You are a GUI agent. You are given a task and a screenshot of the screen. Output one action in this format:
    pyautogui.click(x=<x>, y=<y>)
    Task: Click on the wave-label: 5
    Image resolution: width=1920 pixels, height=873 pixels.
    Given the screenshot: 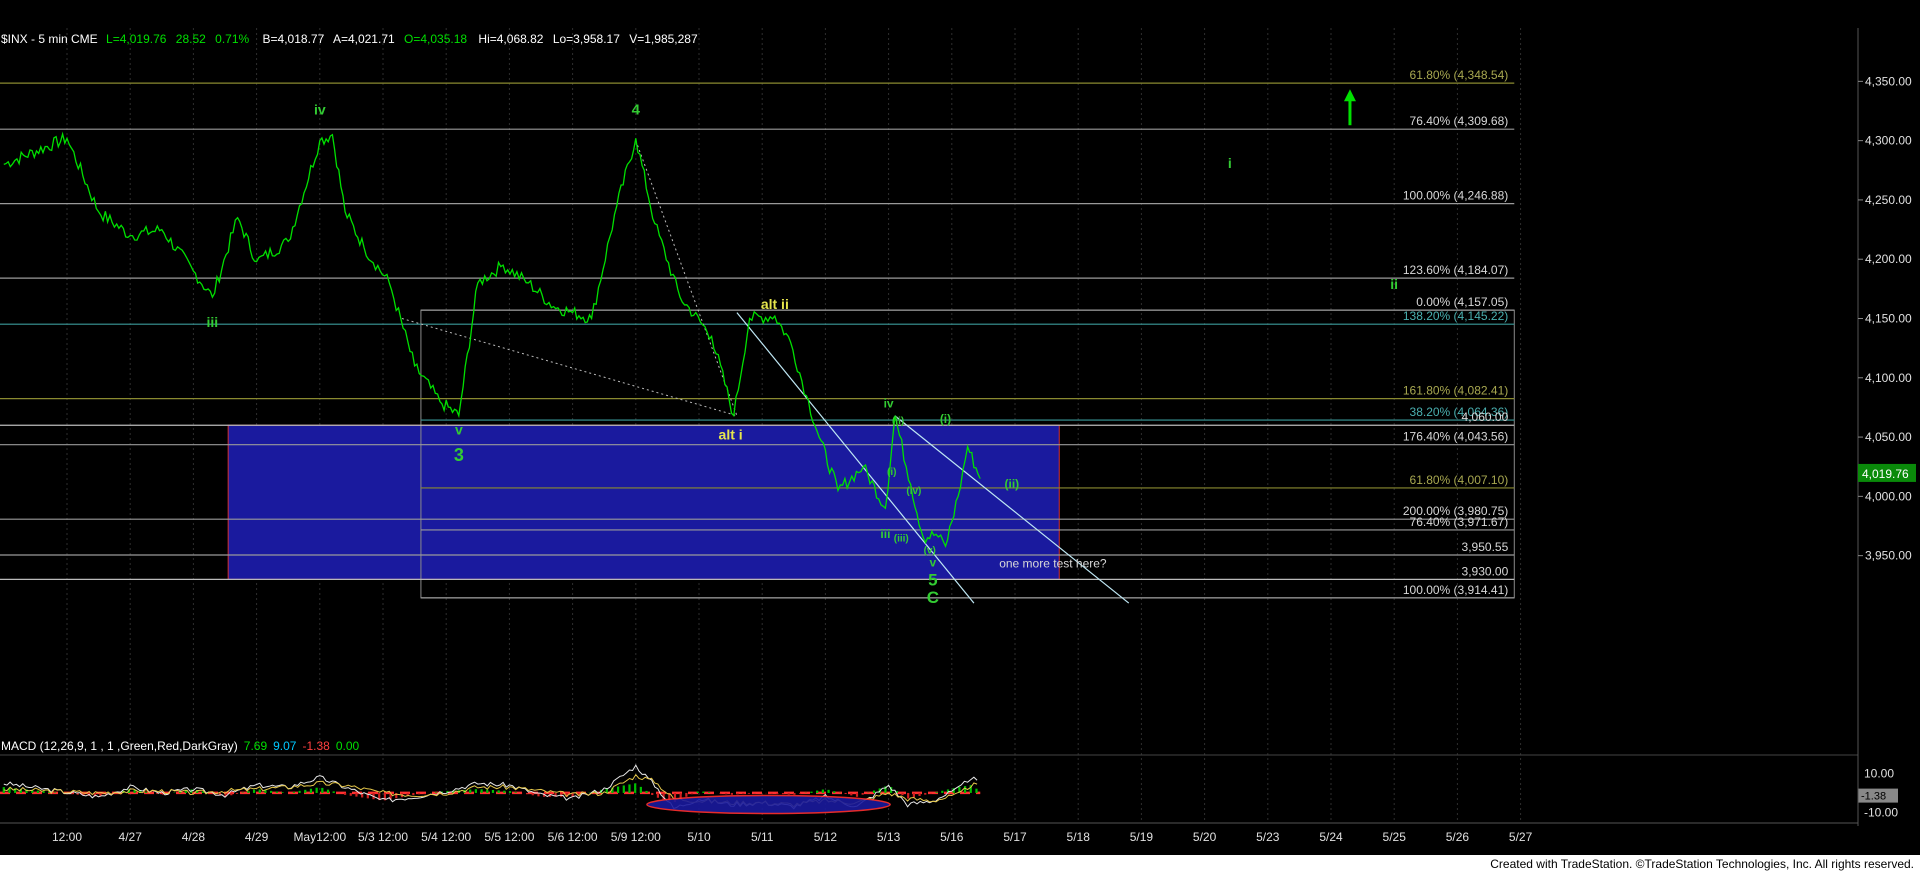 What is the action you would take?
    pyautogui.click(x=932, y=579)
    